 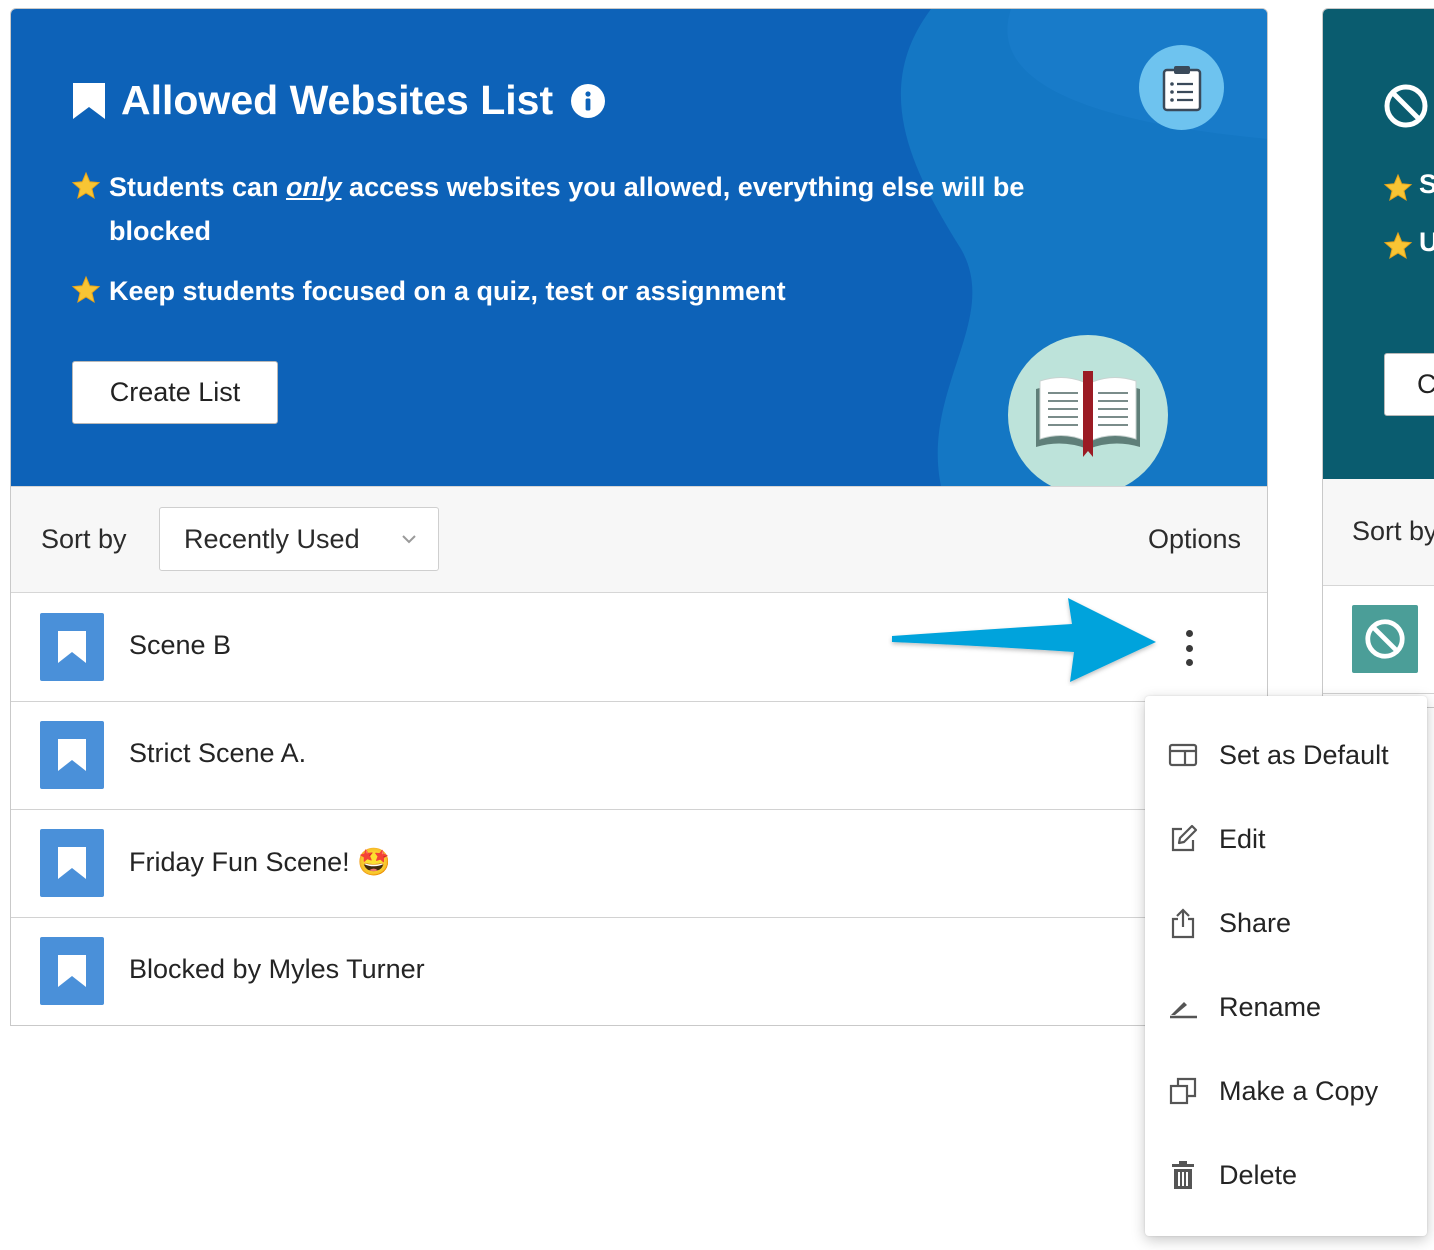 I want to click on list-item-name: Friday Fun Scene! 🤩, so click(x=260, y=862).